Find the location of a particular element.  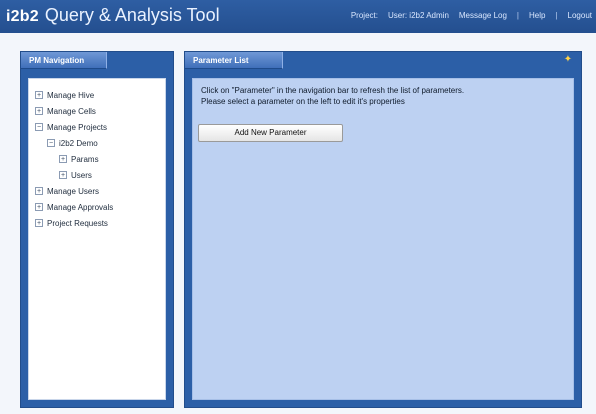

tree-item-manage-cells: + Manage Cells is located at coordinates (97, 111).